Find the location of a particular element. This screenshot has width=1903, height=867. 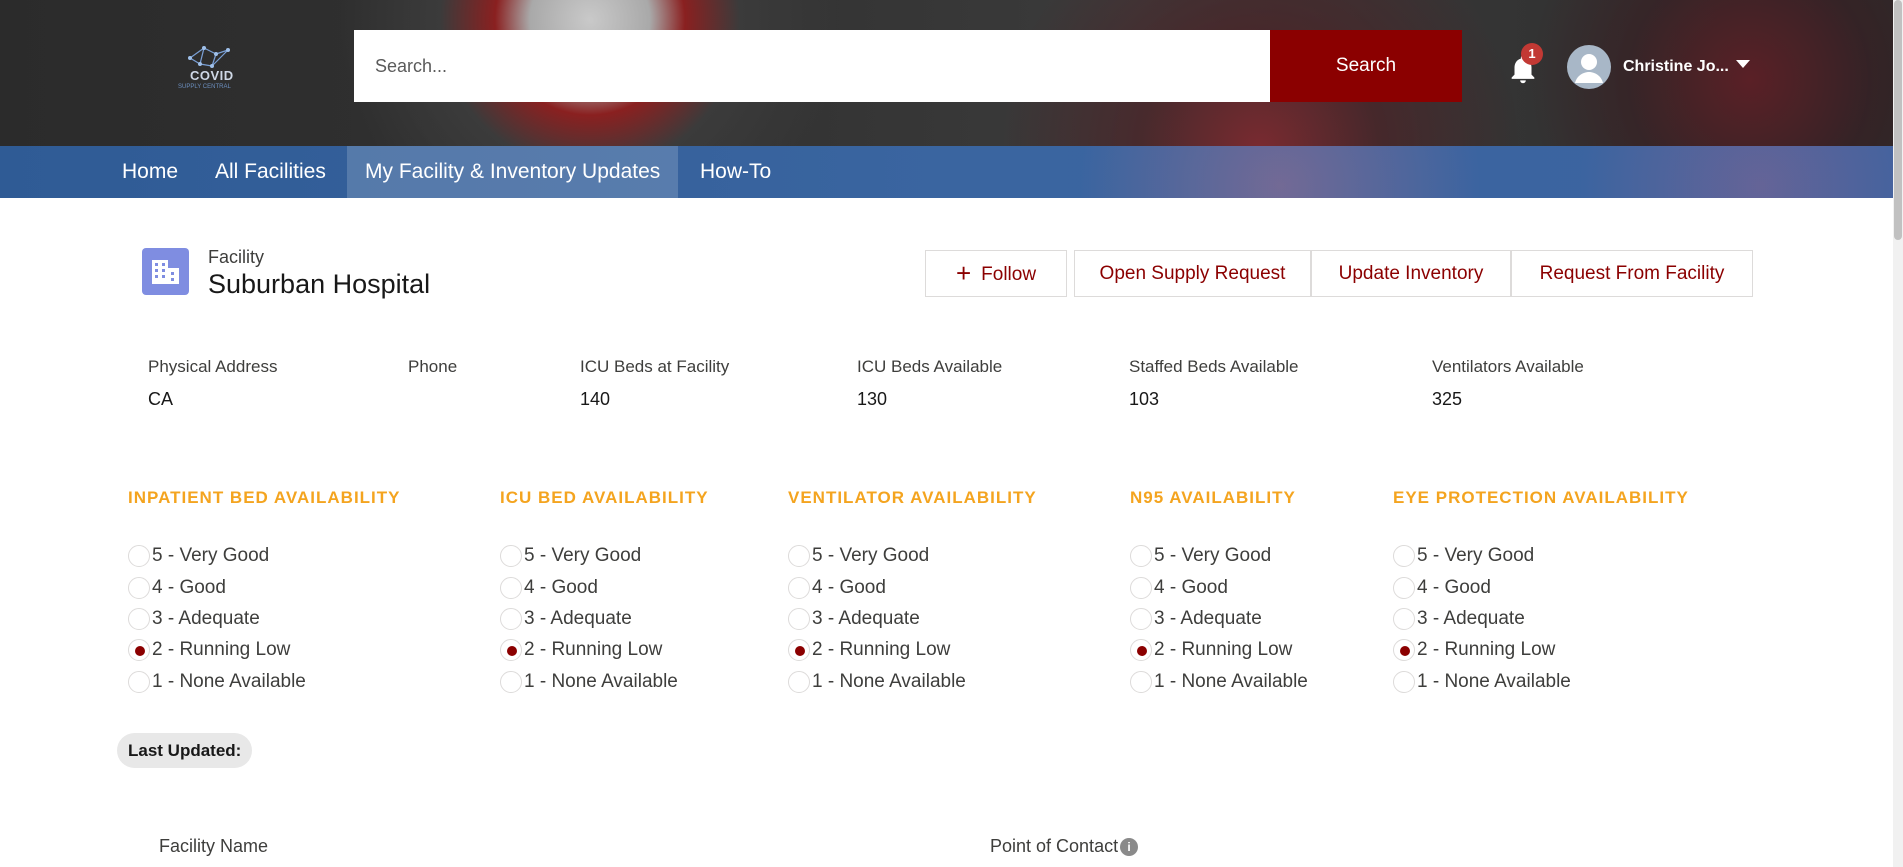

nav-item-how-to: How-To is located at coordinates (735, 172).